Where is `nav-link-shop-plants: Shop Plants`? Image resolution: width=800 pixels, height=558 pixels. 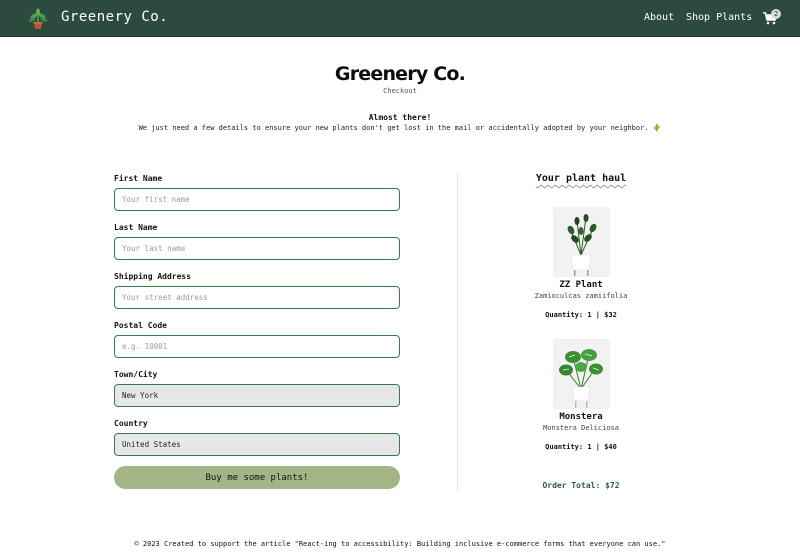
nav-link-shop-plants: Shop Plants is located at coordinates (719, 17).